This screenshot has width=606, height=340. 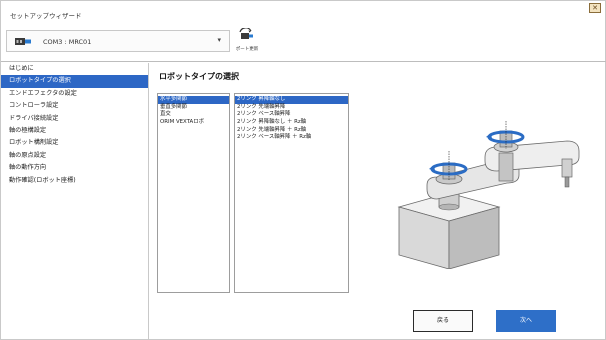 What do you see at coordinates (46, 16) in the screenshot?
I see `window-title: セットアップウィザード` at bounding box center [46, 16].